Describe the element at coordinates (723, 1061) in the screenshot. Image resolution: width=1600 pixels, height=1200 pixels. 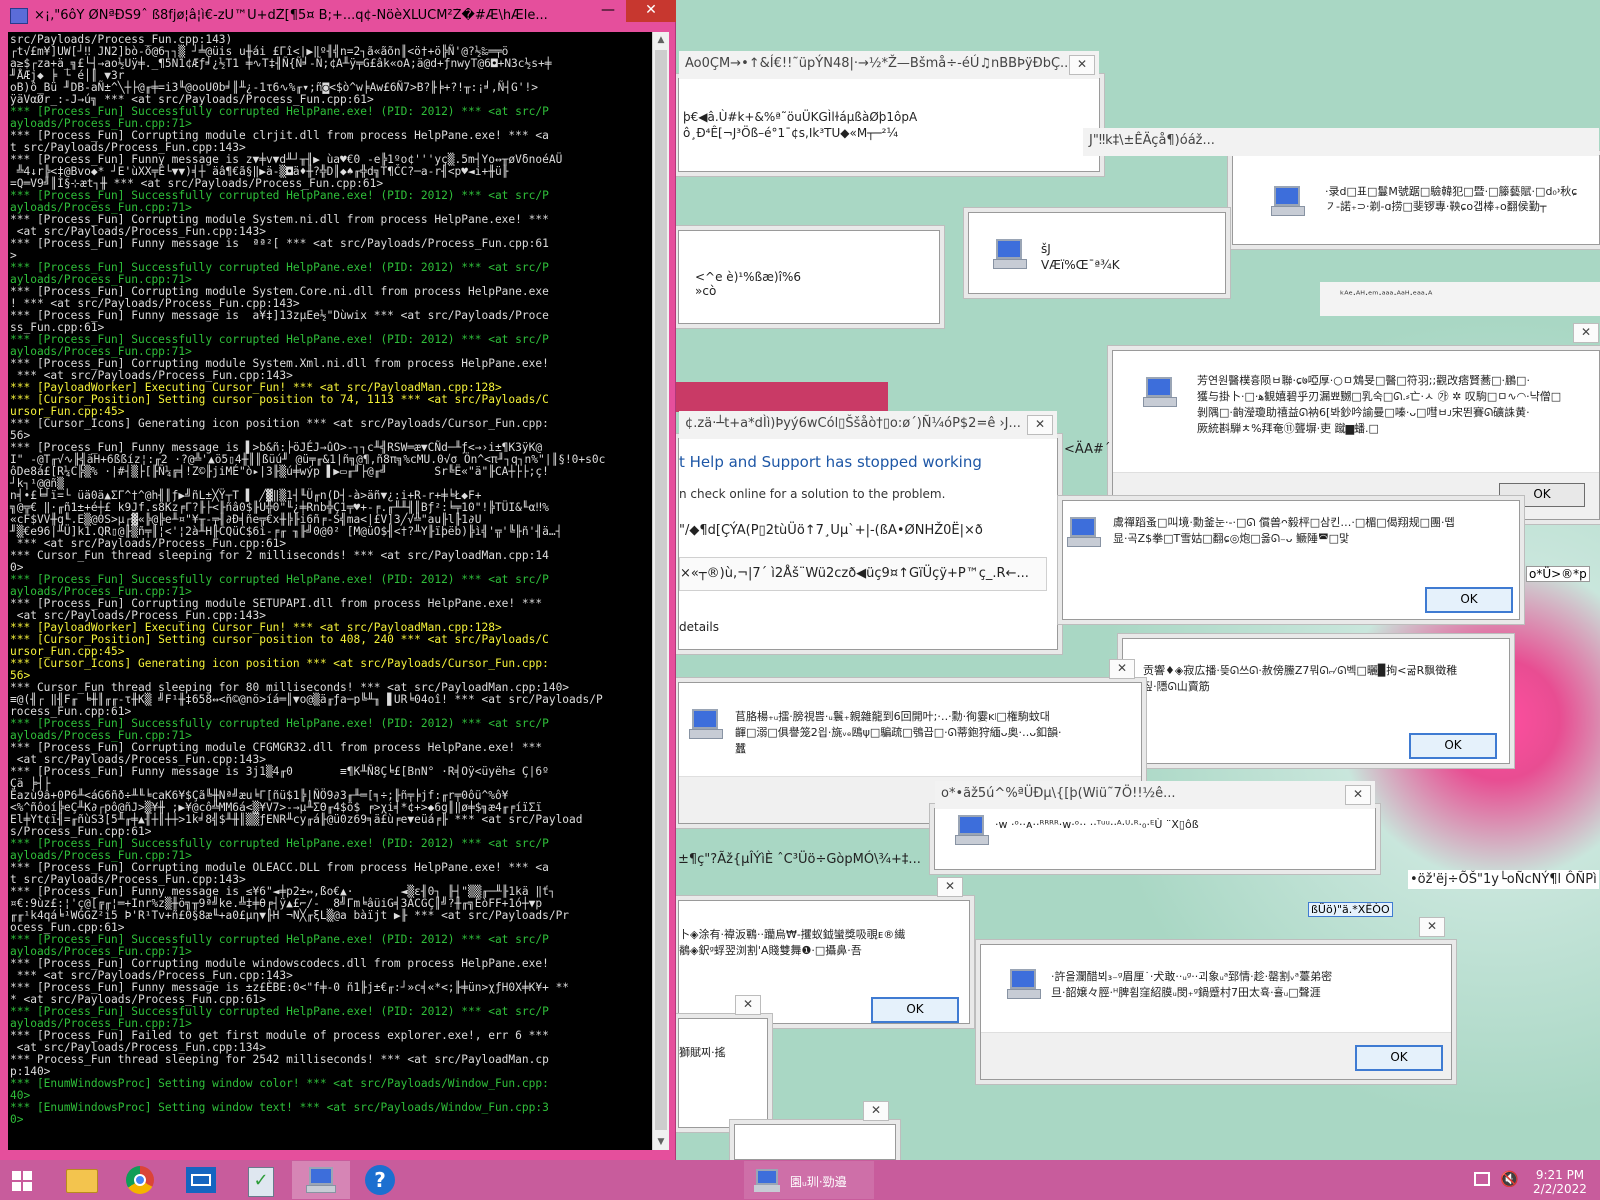
I see `error-dialog: ✕ 獅賦찌·搖` at that location.